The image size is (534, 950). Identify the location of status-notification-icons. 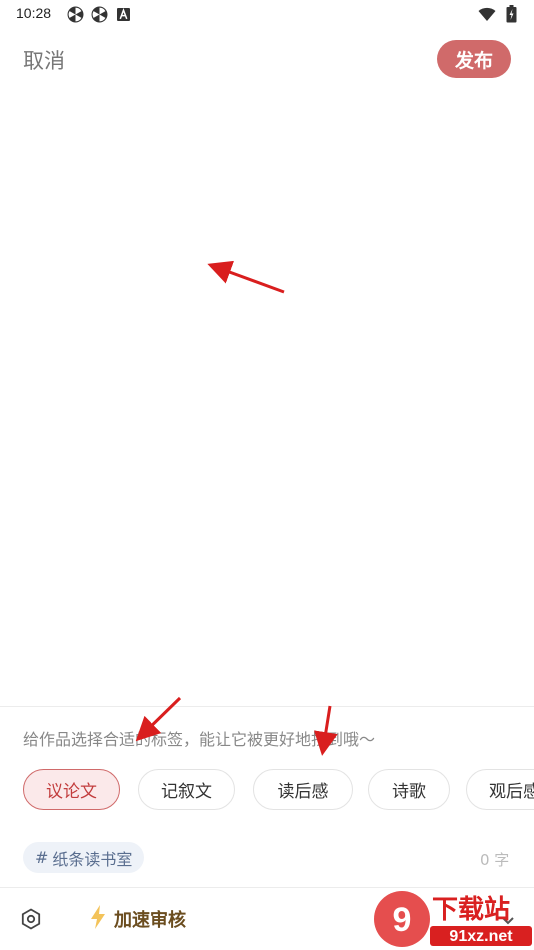
(99, 14).